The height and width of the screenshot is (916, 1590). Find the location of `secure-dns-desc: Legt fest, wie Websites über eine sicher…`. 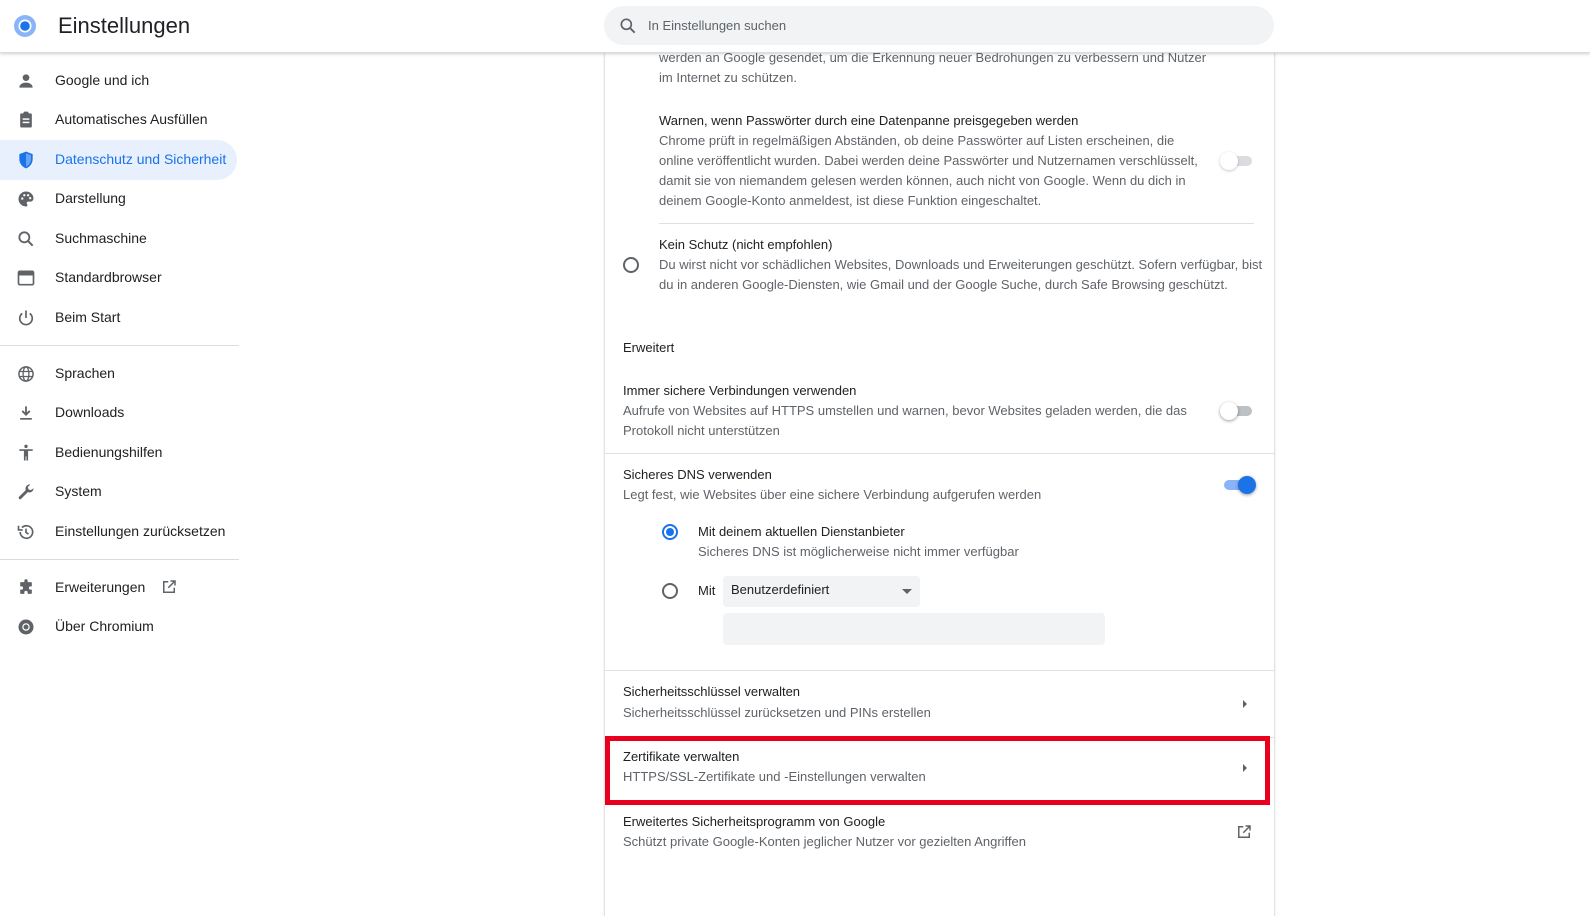

secure-dns-desc: Legt fest, wie Websites über eine sicher… is located at coordinates (832, 494).